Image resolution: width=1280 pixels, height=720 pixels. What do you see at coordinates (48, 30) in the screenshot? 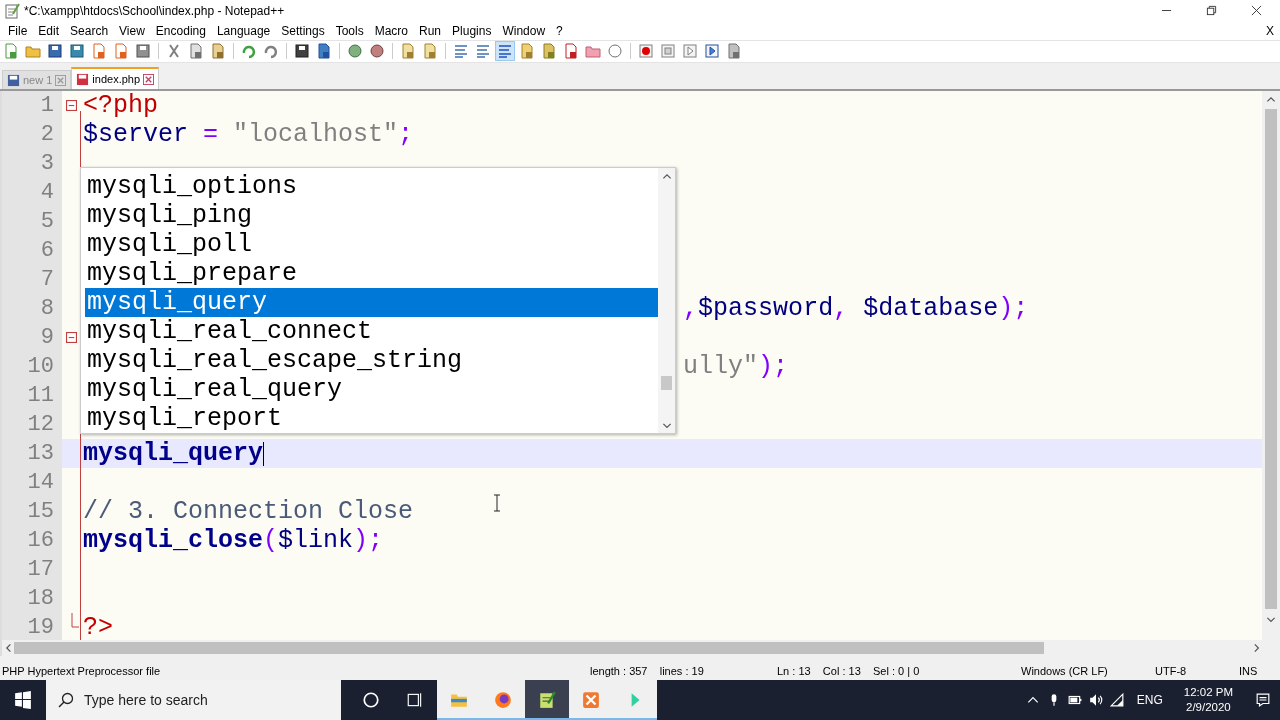
I see `menu-item: Edit` at bounding box center [48, 30].